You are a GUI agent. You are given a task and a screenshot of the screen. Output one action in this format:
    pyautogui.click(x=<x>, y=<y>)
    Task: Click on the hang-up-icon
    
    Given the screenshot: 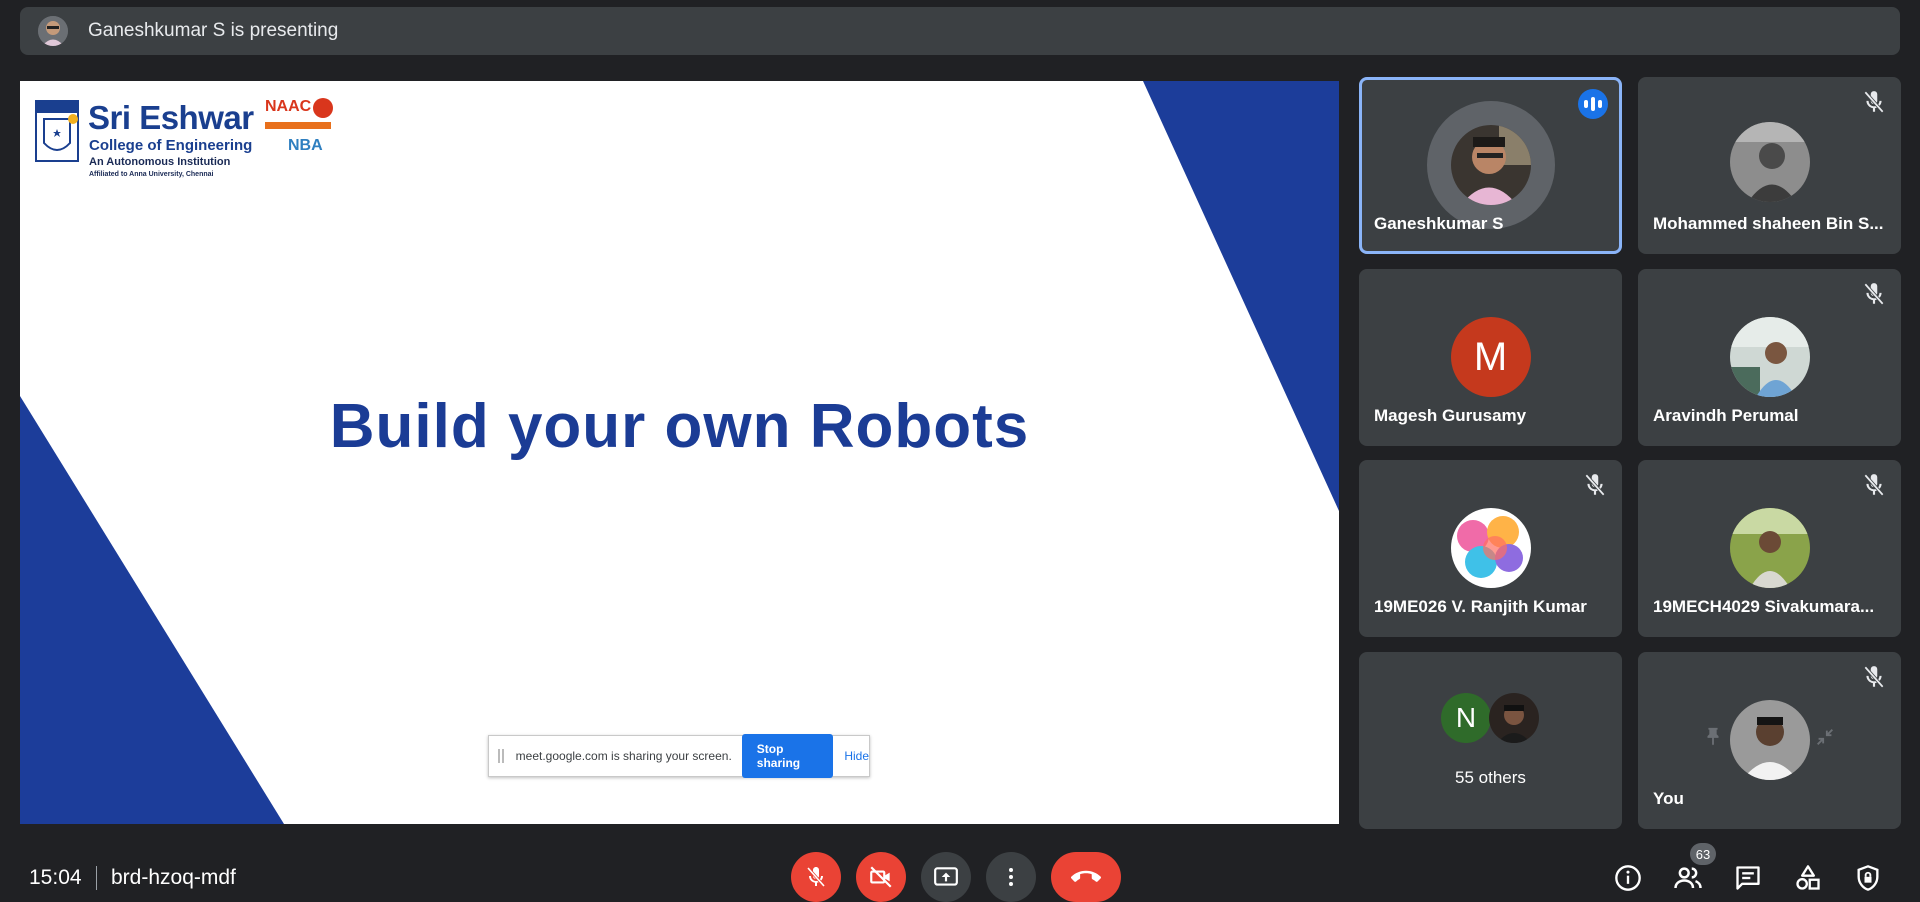 What is the action you would take?
    pyautogui.click(x=1086, y=876)
    